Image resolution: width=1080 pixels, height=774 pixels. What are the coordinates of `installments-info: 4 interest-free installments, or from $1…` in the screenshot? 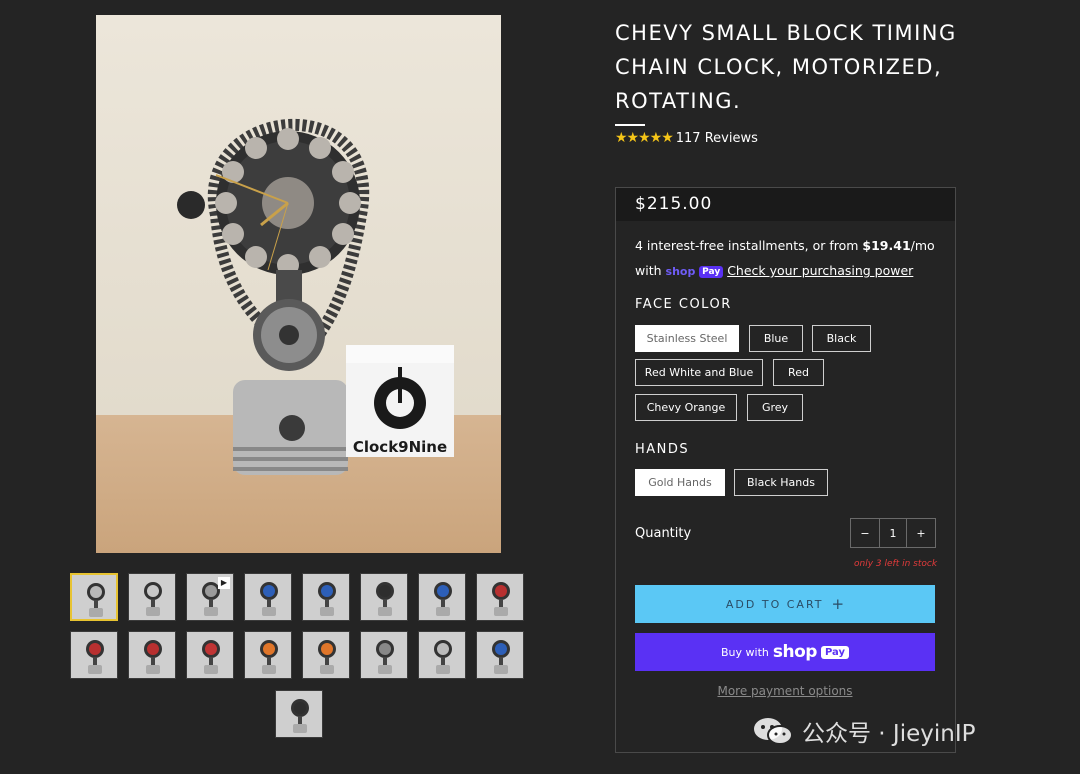 It's located at (785, 258).